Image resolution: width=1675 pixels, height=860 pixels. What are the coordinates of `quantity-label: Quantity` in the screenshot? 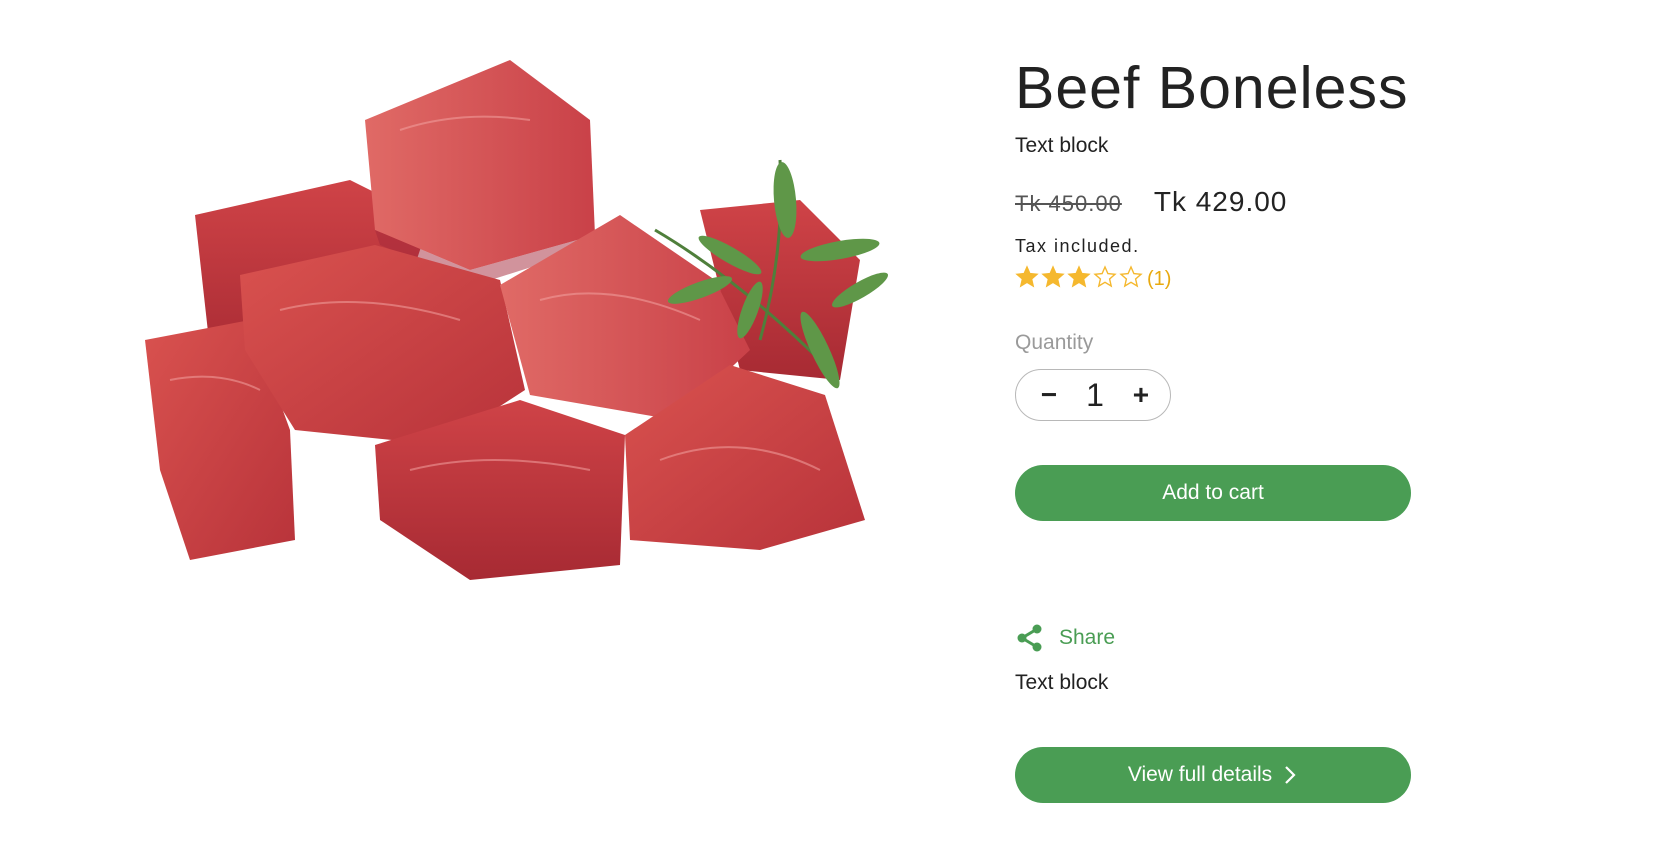 It's located at (1054, 342).